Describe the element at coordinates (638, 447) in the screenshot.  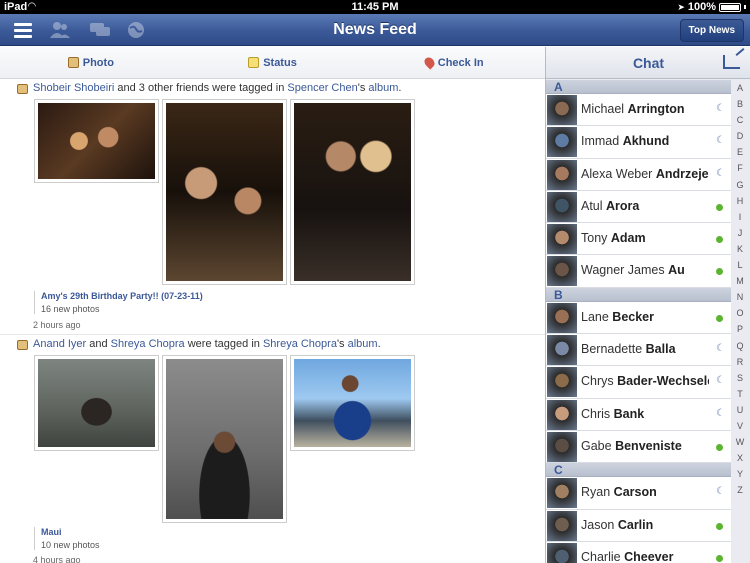
I see `chat-contact: Gabe Benveniste` at that location.